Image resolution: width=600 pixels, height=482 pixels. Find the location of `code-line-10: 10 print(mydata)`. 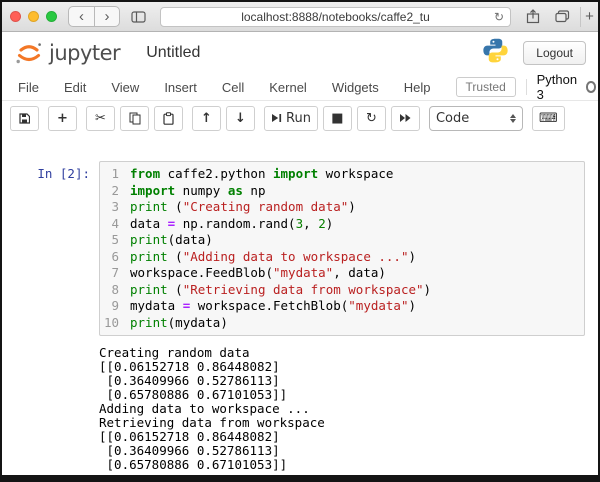

code-line-10: 10 print(mydata) is located at coordinates (342, 323).